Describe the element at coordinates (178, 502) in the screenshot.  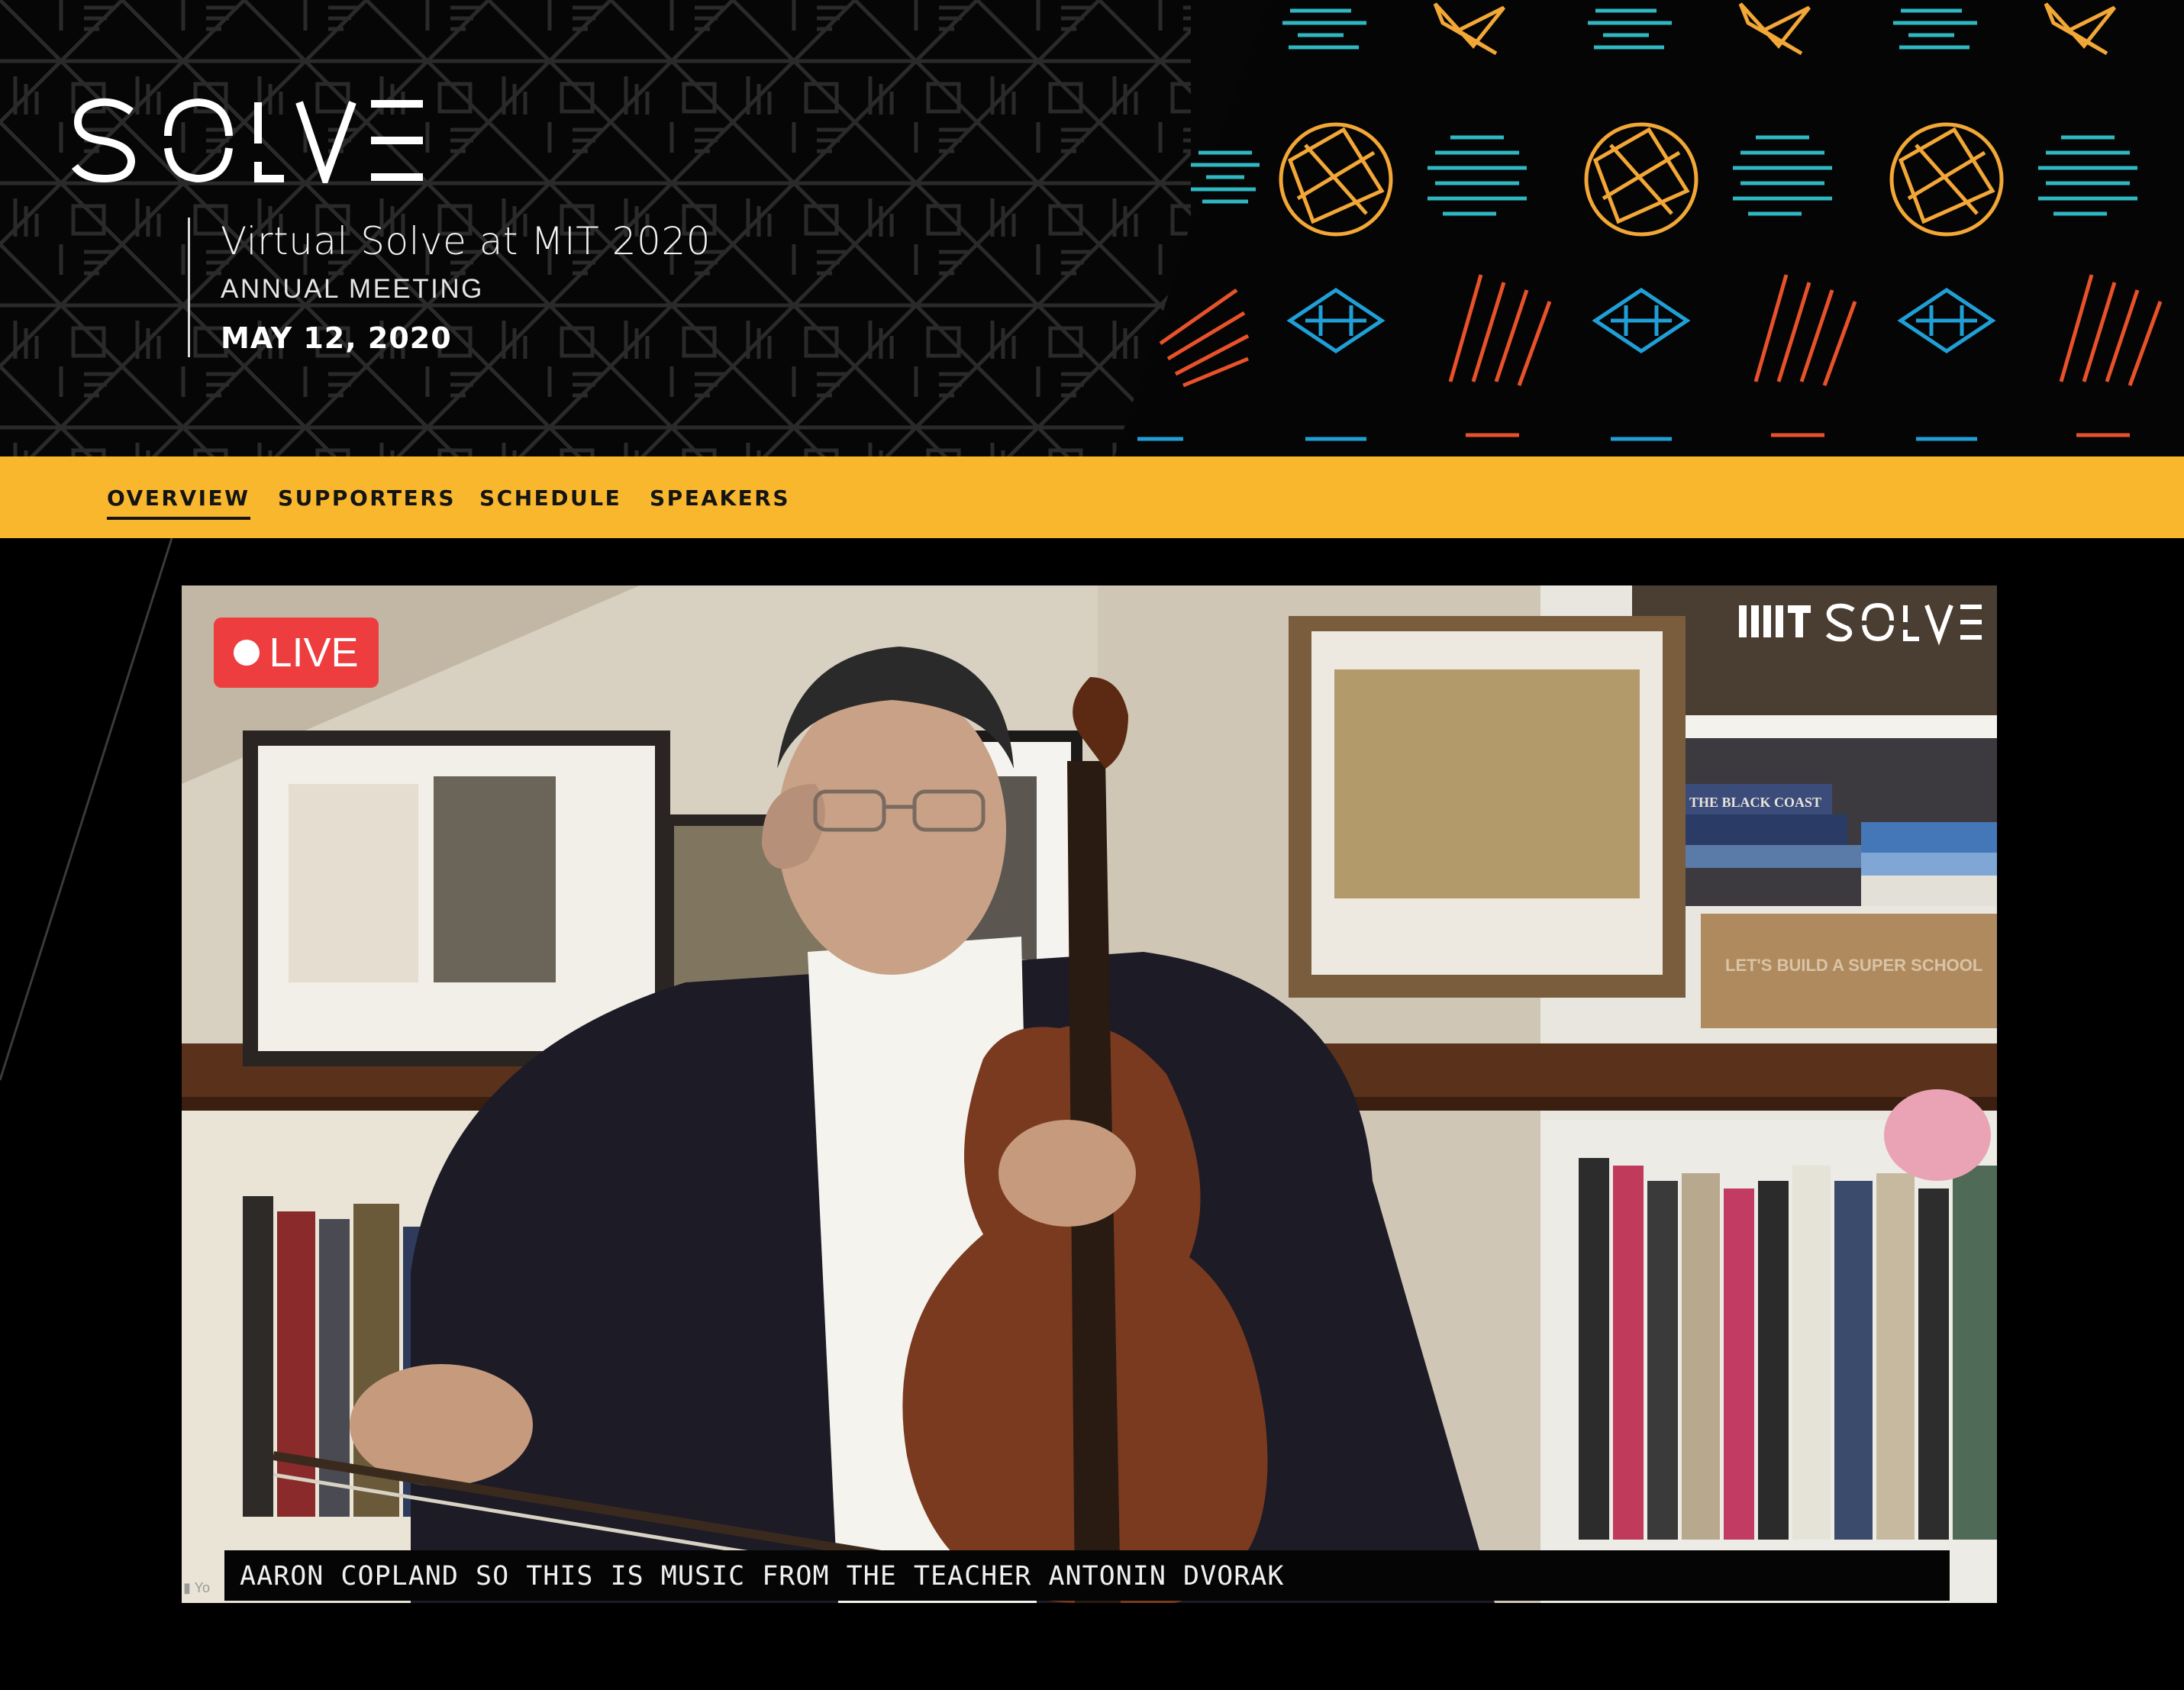
I see `nav-tab-overview: OVERVIEW` at that location.